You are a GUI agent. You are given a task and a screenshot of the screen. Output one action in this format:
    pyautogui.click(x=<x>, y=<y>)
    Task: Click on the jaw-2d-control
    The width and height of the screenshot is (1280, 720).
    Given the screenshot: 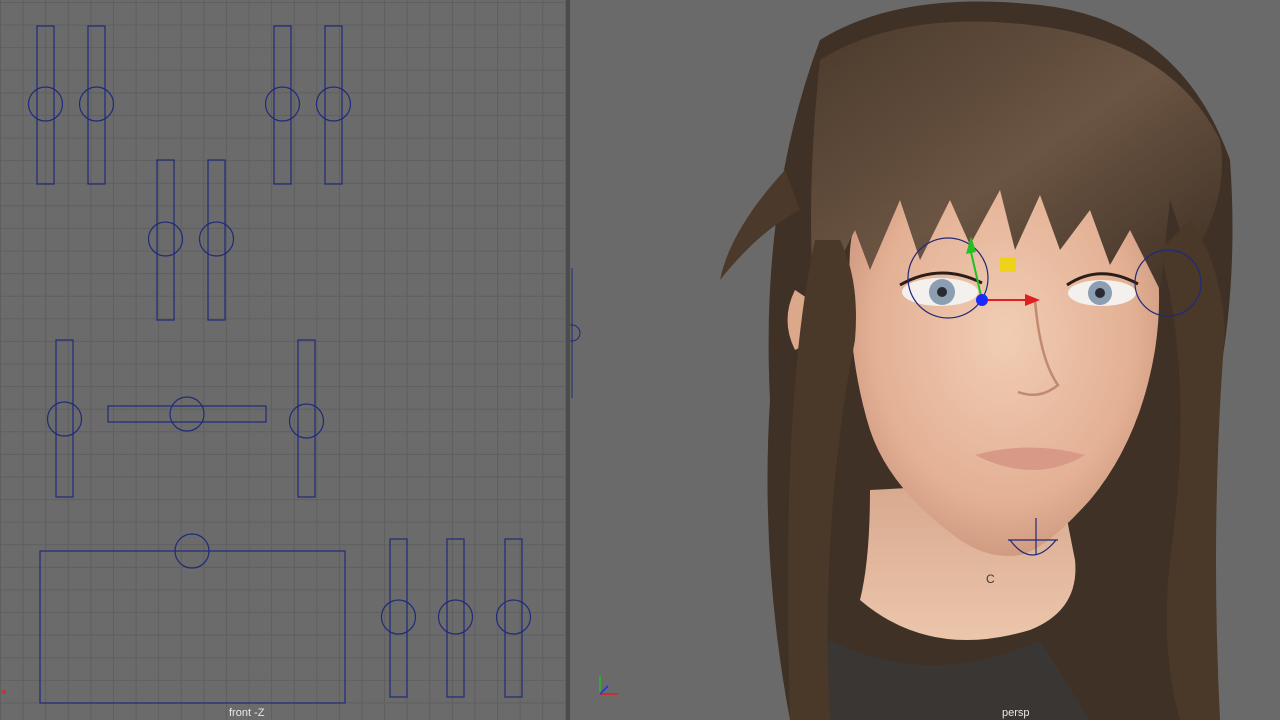 What is the action you would take?
    pyautogui.click(x=192, y=618)
    